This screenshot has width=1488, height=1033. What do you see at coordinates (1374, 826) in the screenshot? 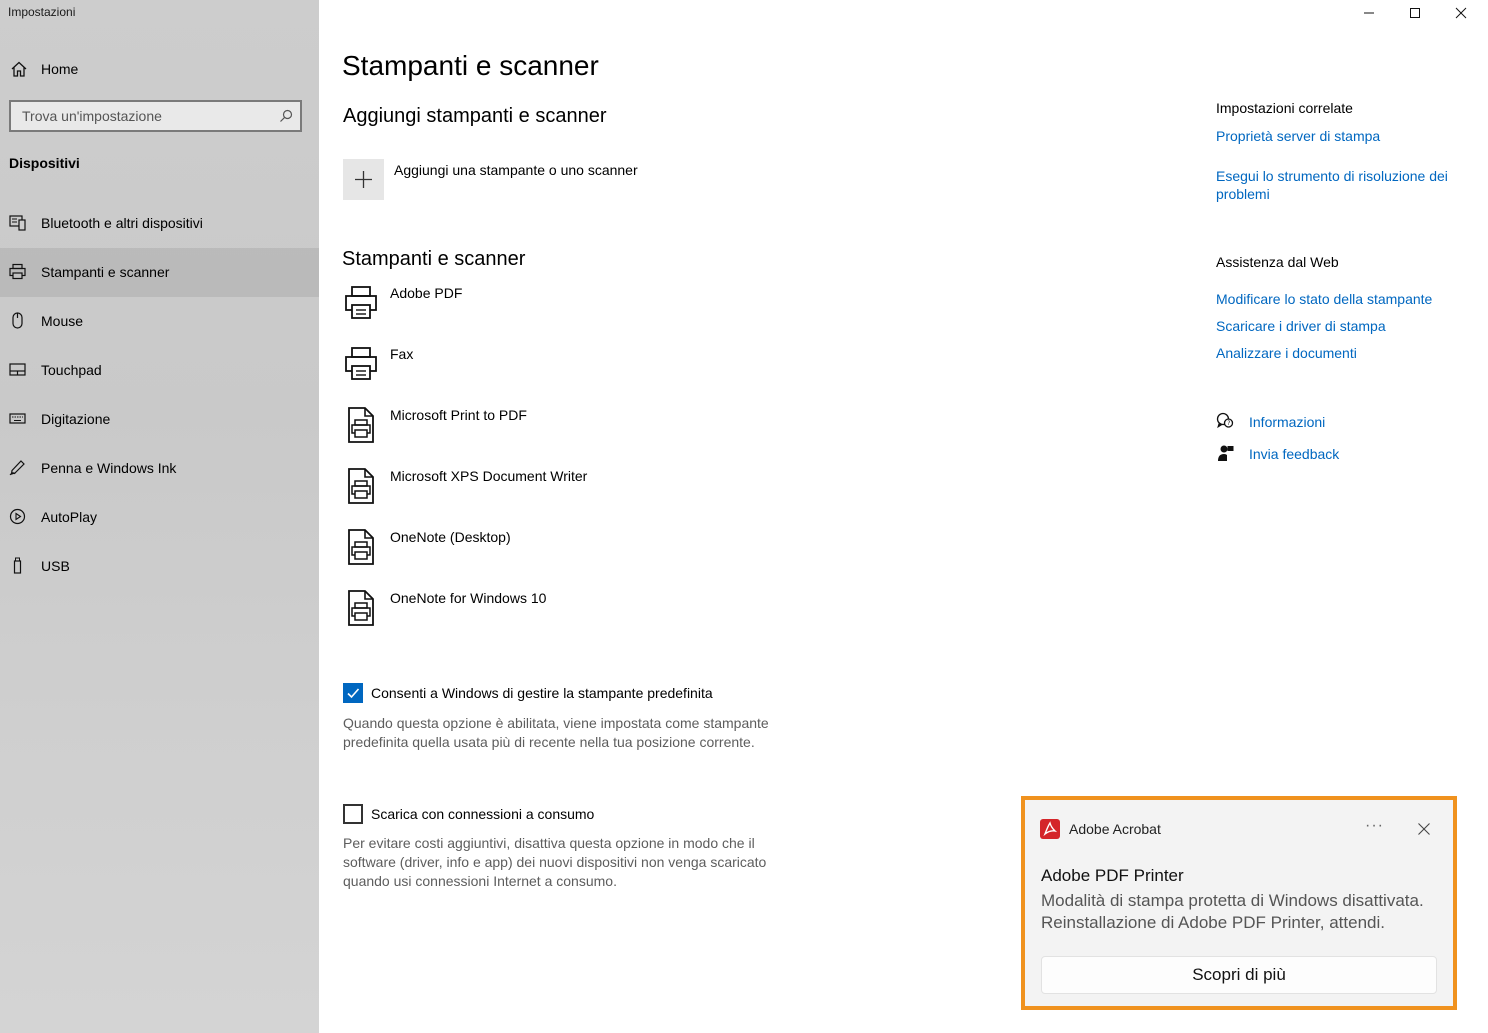
I see `toast-more-button: ···` at bounding box center [1374, 826].